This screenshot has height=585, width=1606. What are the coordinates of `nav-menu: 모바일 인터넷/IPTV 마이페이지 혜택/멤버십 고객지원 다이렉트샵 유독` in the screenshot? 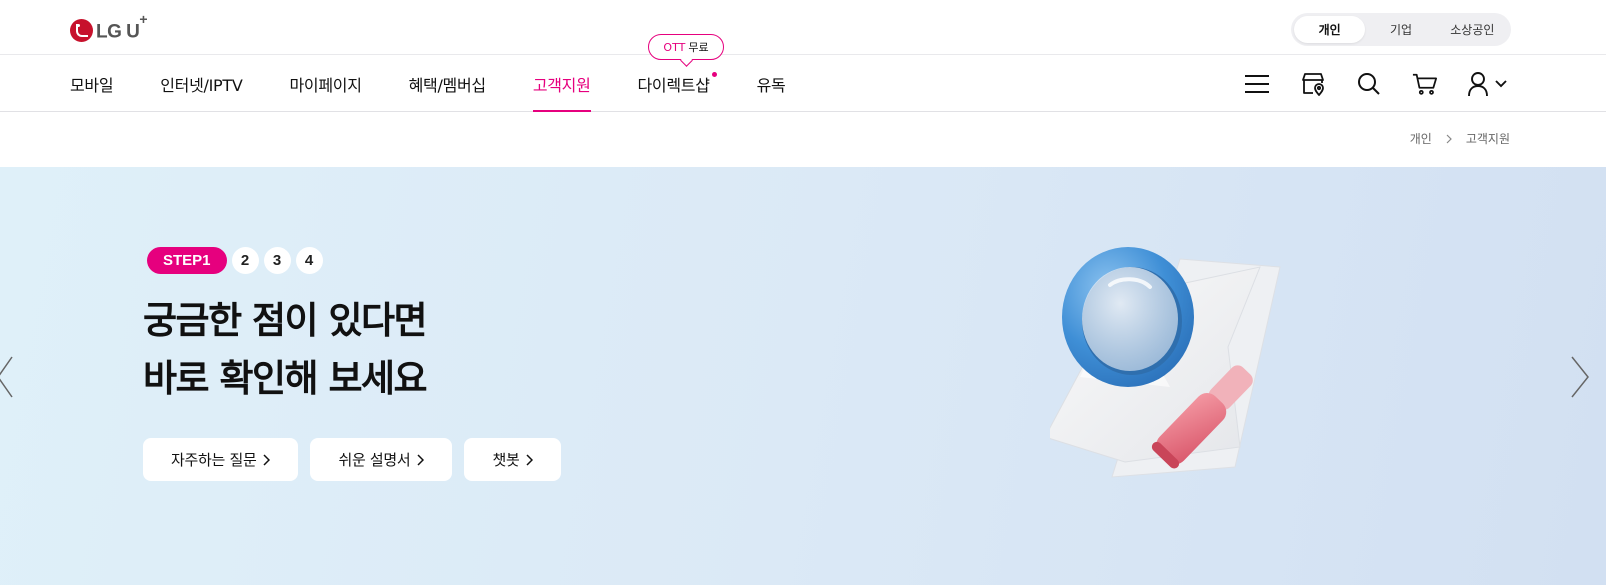 It's located at (451, 83).